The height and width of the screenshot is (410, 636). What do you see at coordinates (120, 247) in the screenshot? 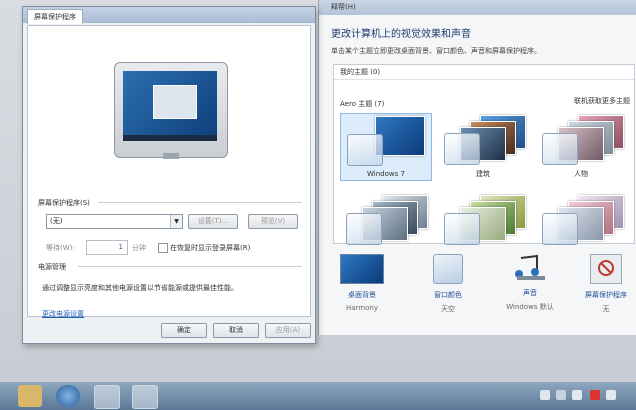
I see `wait-minutes-value: 1` at bounding box center [120, 247].